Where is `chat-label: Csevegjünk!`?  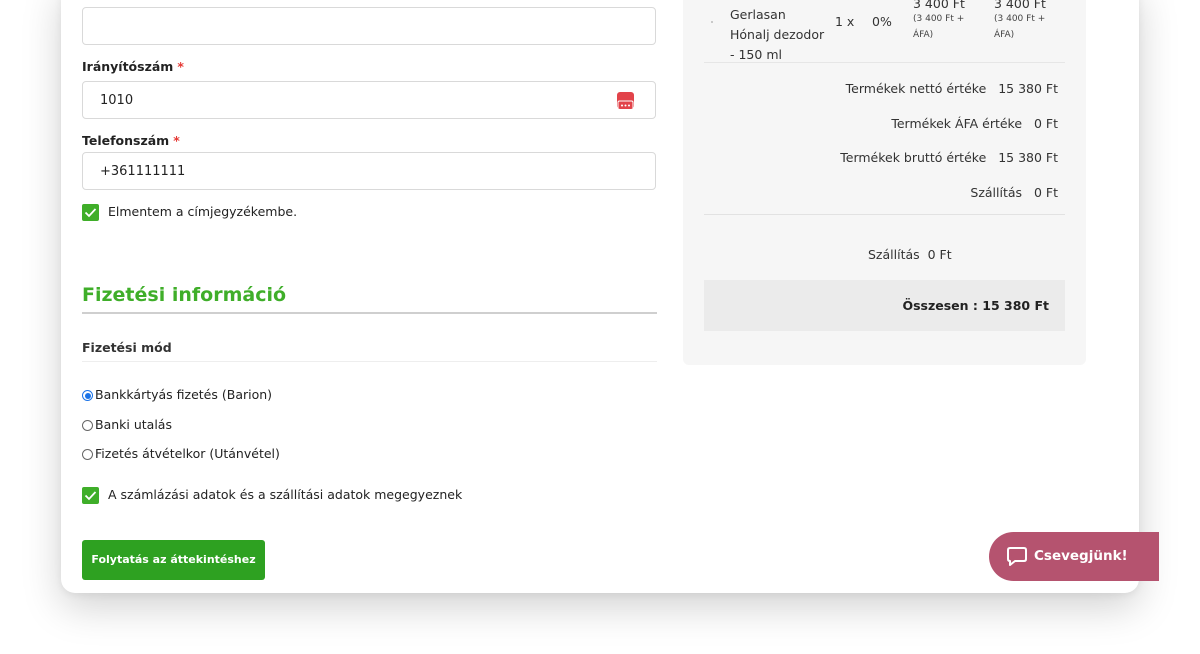
chat-label: Csevegjünk! is located at coordinates (1081, 556).